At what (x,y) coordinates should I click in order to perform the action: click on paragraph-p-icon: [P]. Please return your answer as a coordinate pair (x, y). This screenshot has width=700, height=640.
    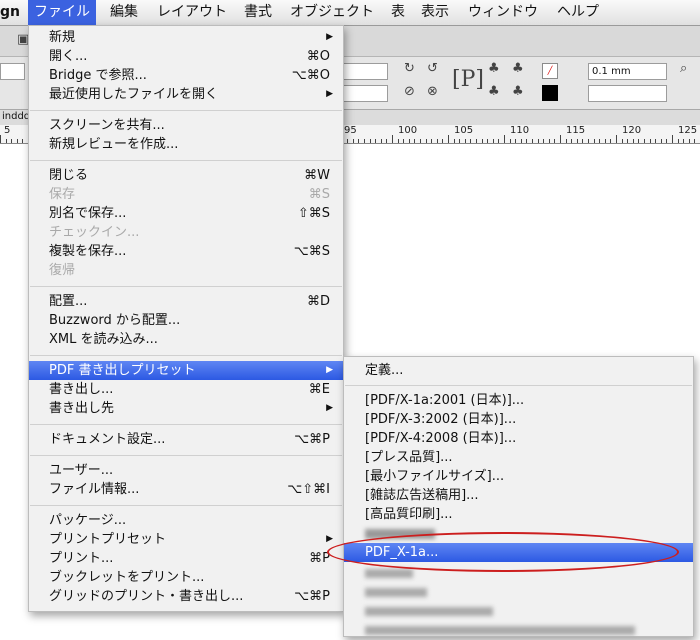
    Looking at the image, I should click on (468, 79).